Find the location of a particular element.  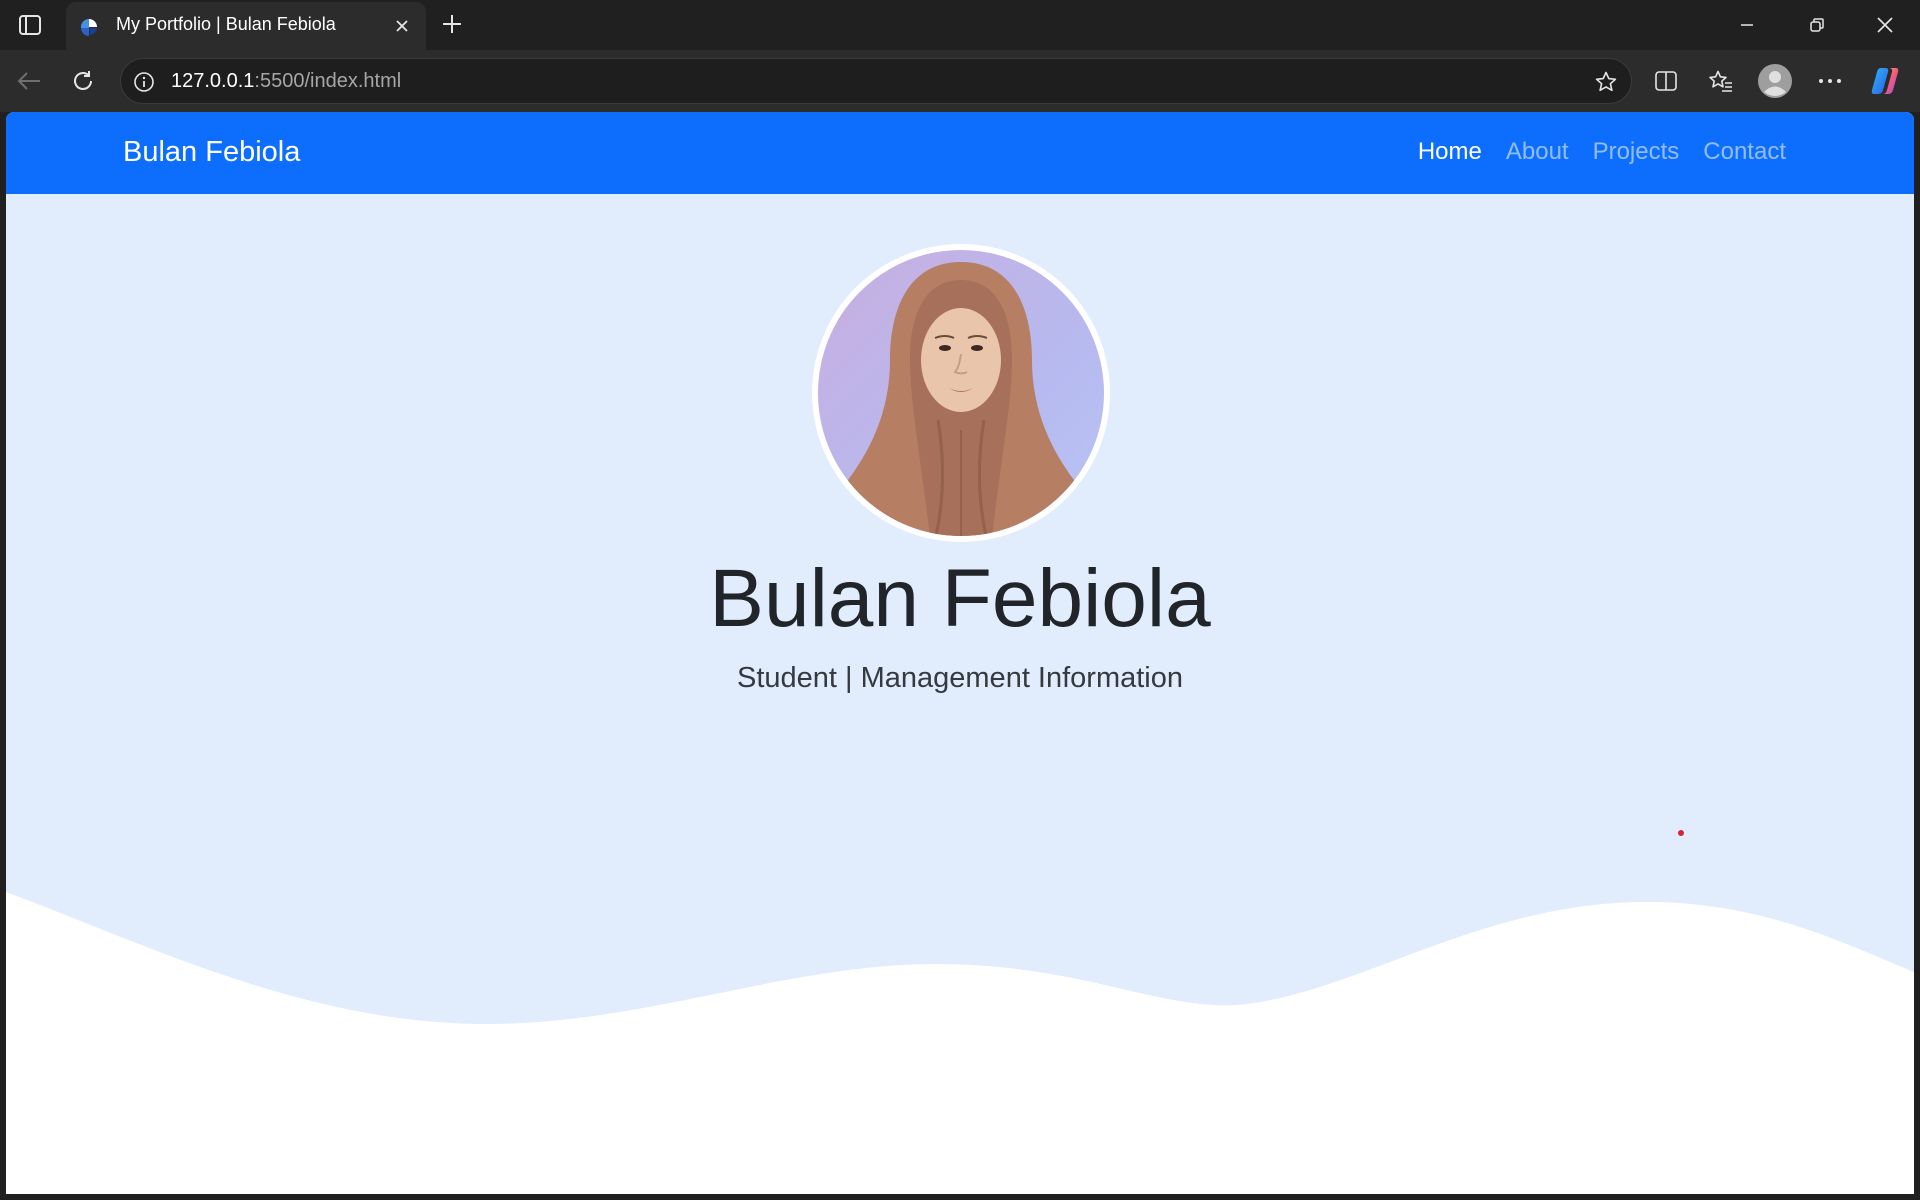

back-button is located at coordinates (29, 81).